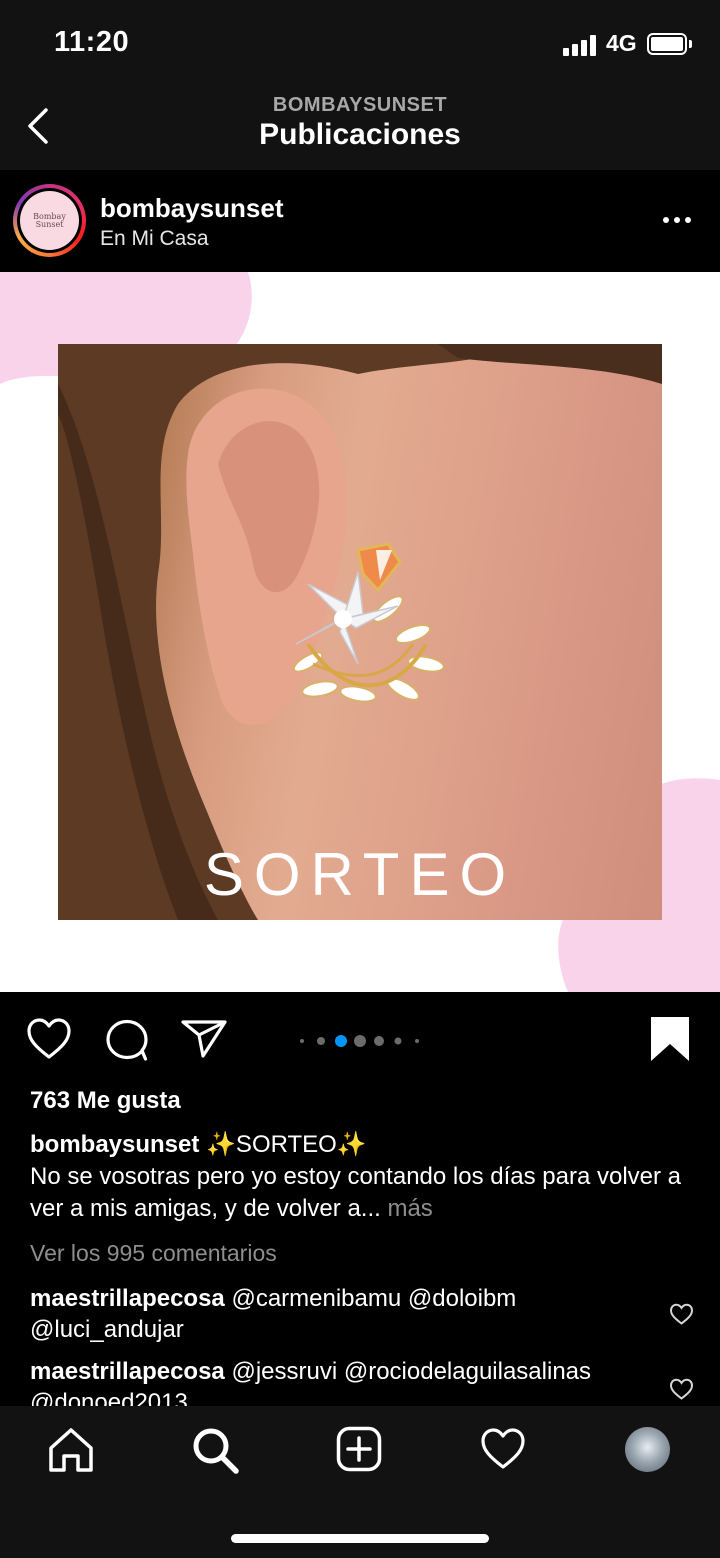  I want to click on bookmark-icon, so click(670, 1039).